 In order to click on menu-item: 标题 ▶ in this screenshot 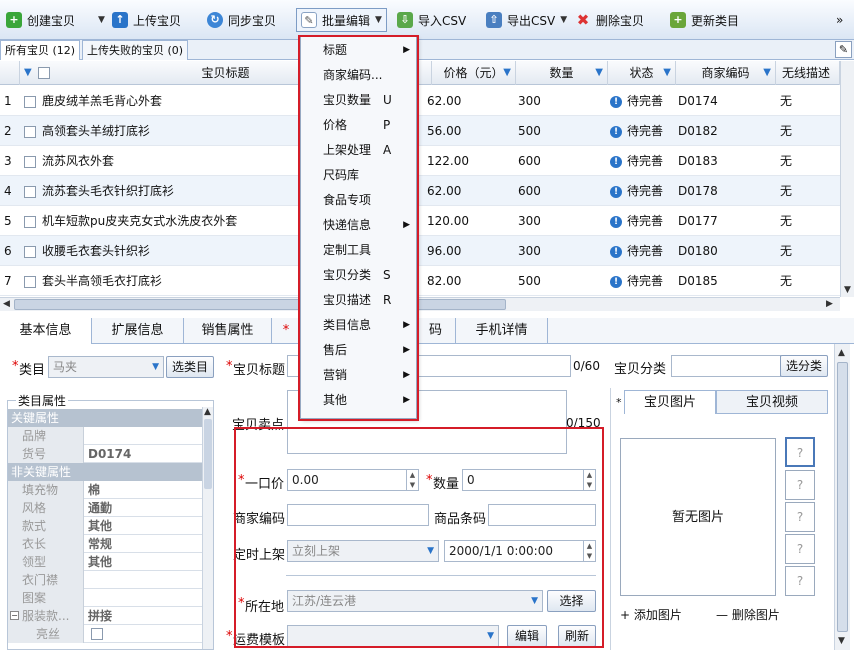, I will do `click(358, 50)`.